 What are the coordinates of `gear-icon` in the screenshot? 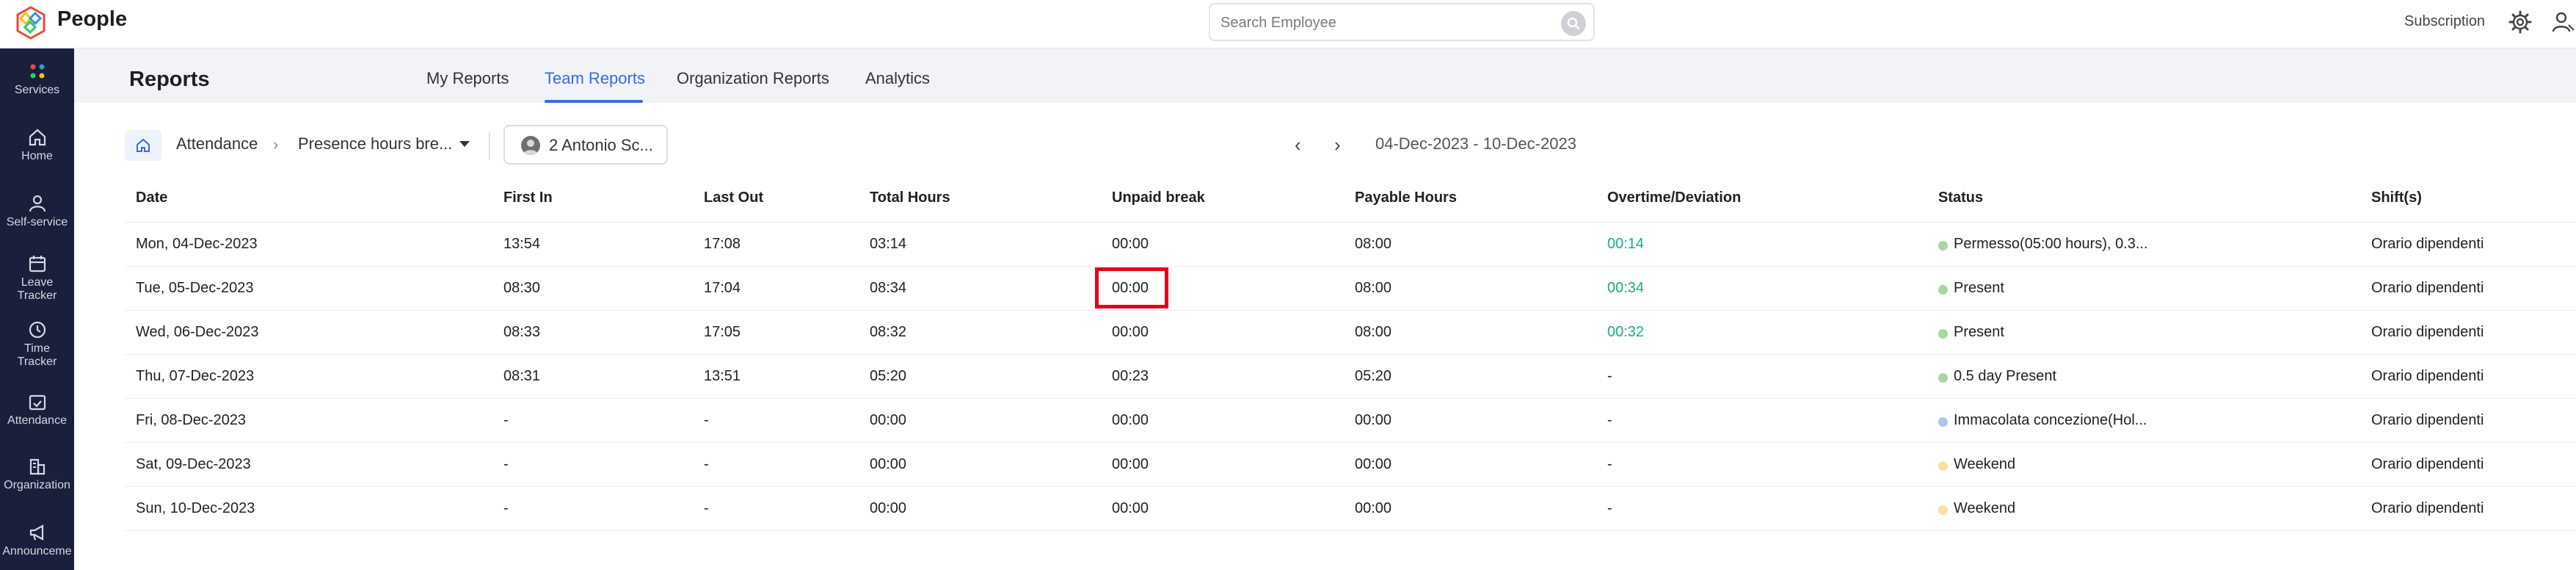 It's located at (2520, 22).